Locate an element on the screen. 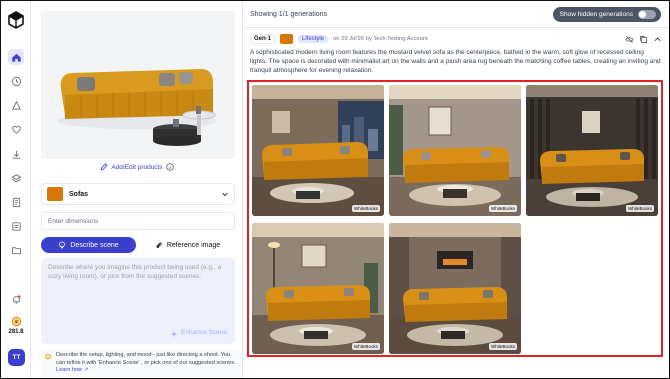  download-icon is located at coordinates (16, 154).